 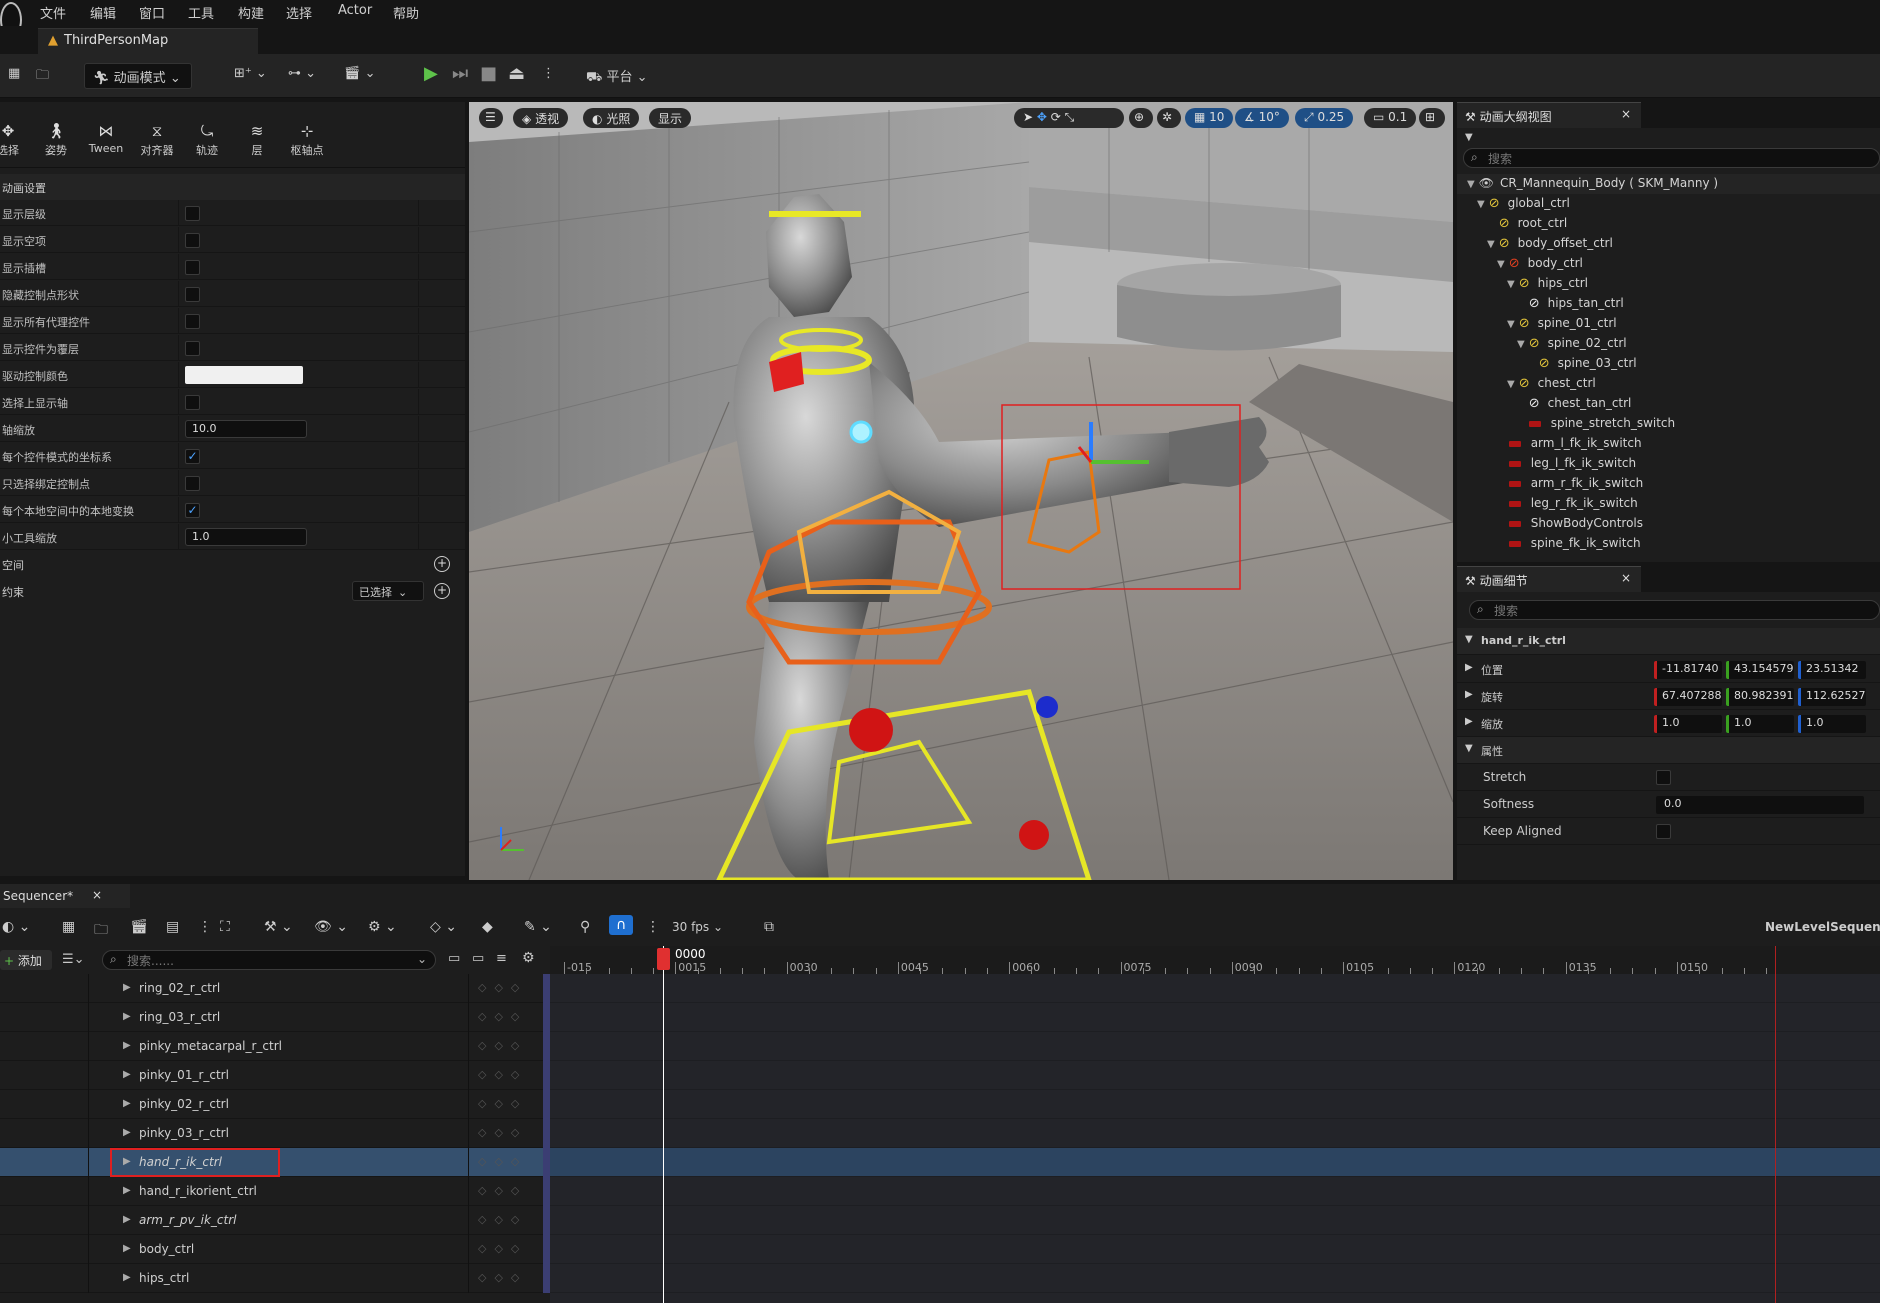 I want to click on outliner-item: ▼arm_r_fk_ik_switch, so click(x=1668, y=484).